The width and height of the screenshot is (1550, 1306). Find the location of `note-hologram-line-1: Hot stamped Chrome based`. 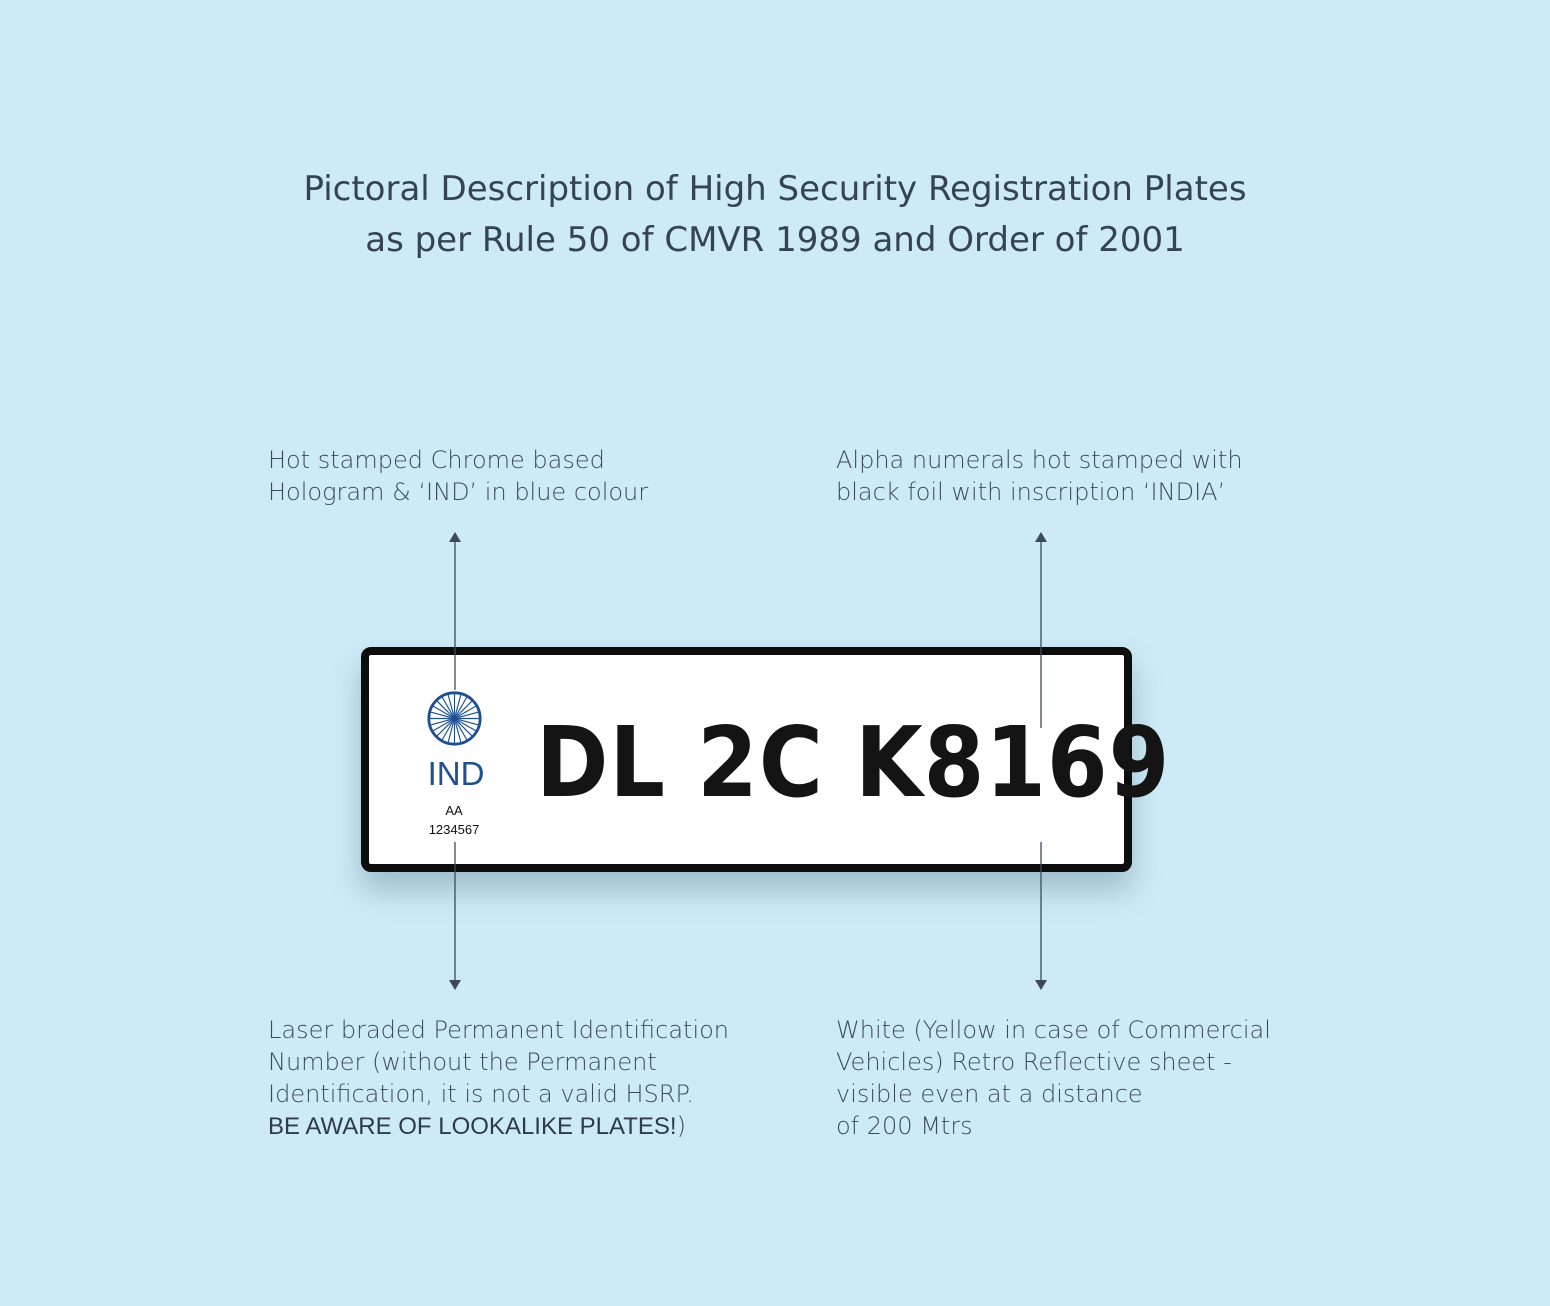

note-hologram-line-1: Hot stamped Chrome based is located at coordinates (436, 460).